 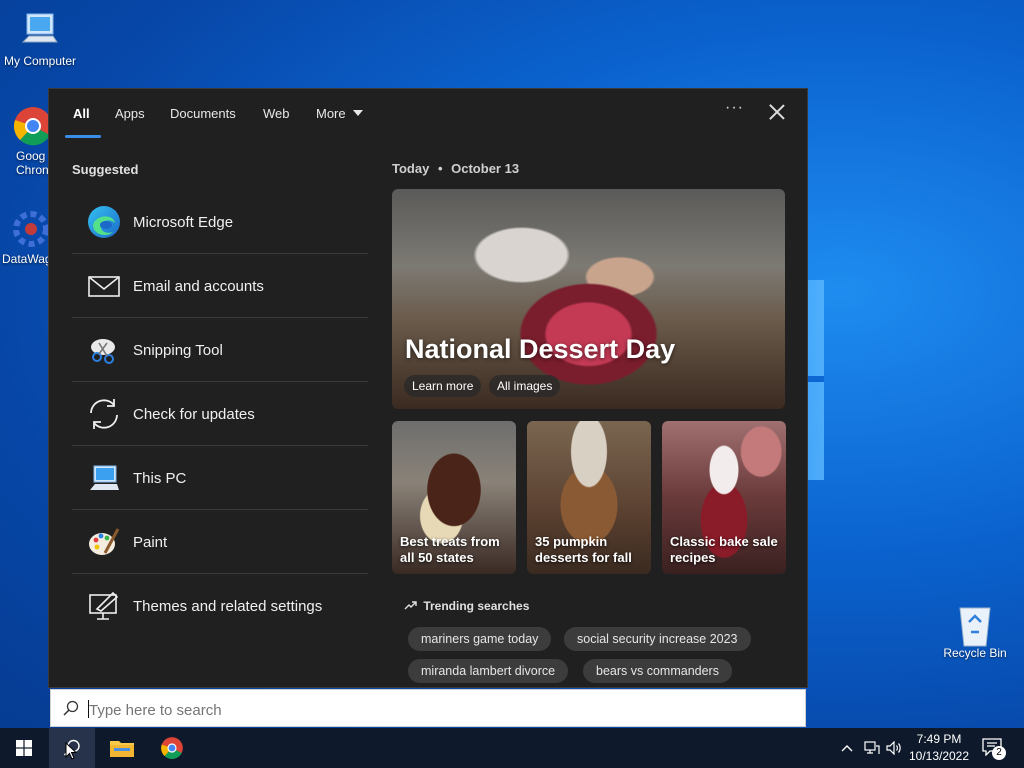 I want to click on ellipsis-icon: ···, so click(x=734, y=108).